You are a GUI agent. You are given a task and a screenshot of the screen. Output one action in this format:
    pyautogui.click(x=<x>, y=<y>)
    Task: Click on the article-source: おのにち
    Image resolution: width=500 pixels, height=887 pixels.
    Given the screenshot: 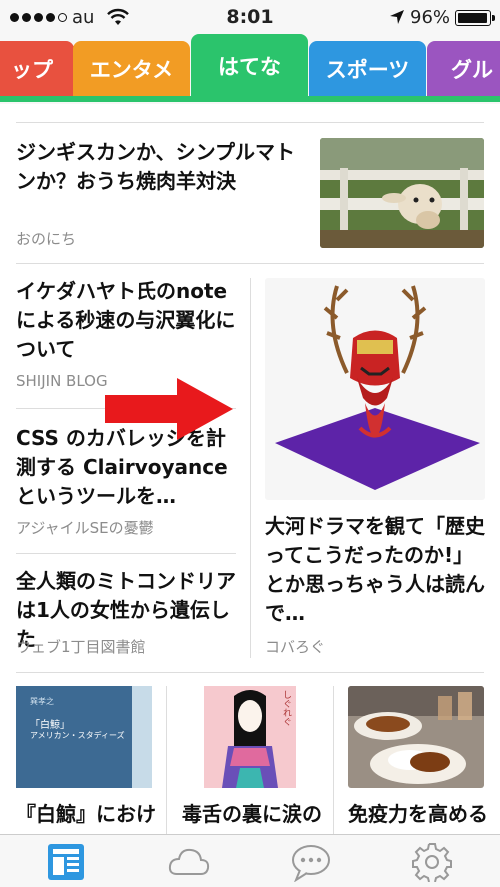 What is the action you would take?
    pyautogui.click(x=46, y=239)
    